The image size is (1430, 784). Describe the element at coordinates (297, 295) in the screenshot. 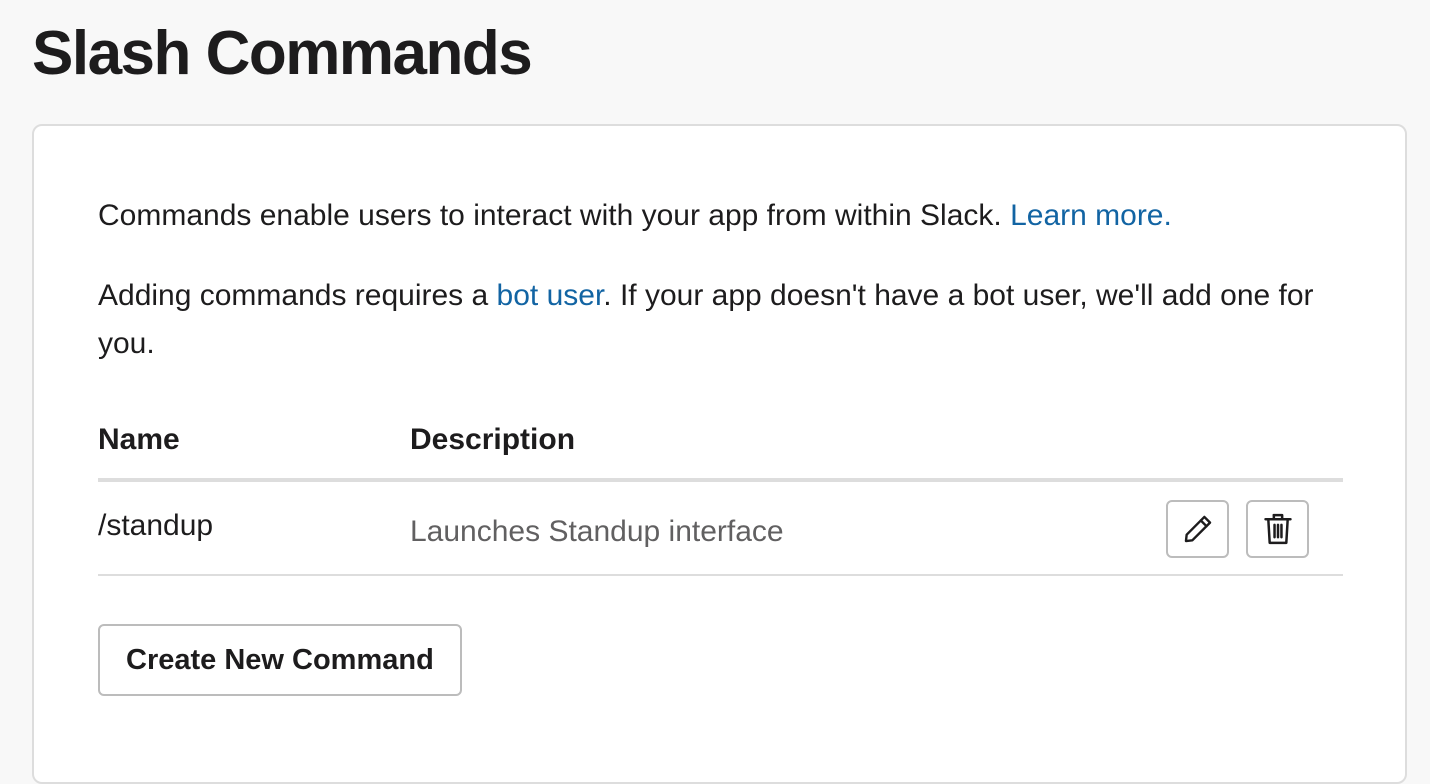

I see `intro-bot-pre-text: Adding commands requires a` at that location.